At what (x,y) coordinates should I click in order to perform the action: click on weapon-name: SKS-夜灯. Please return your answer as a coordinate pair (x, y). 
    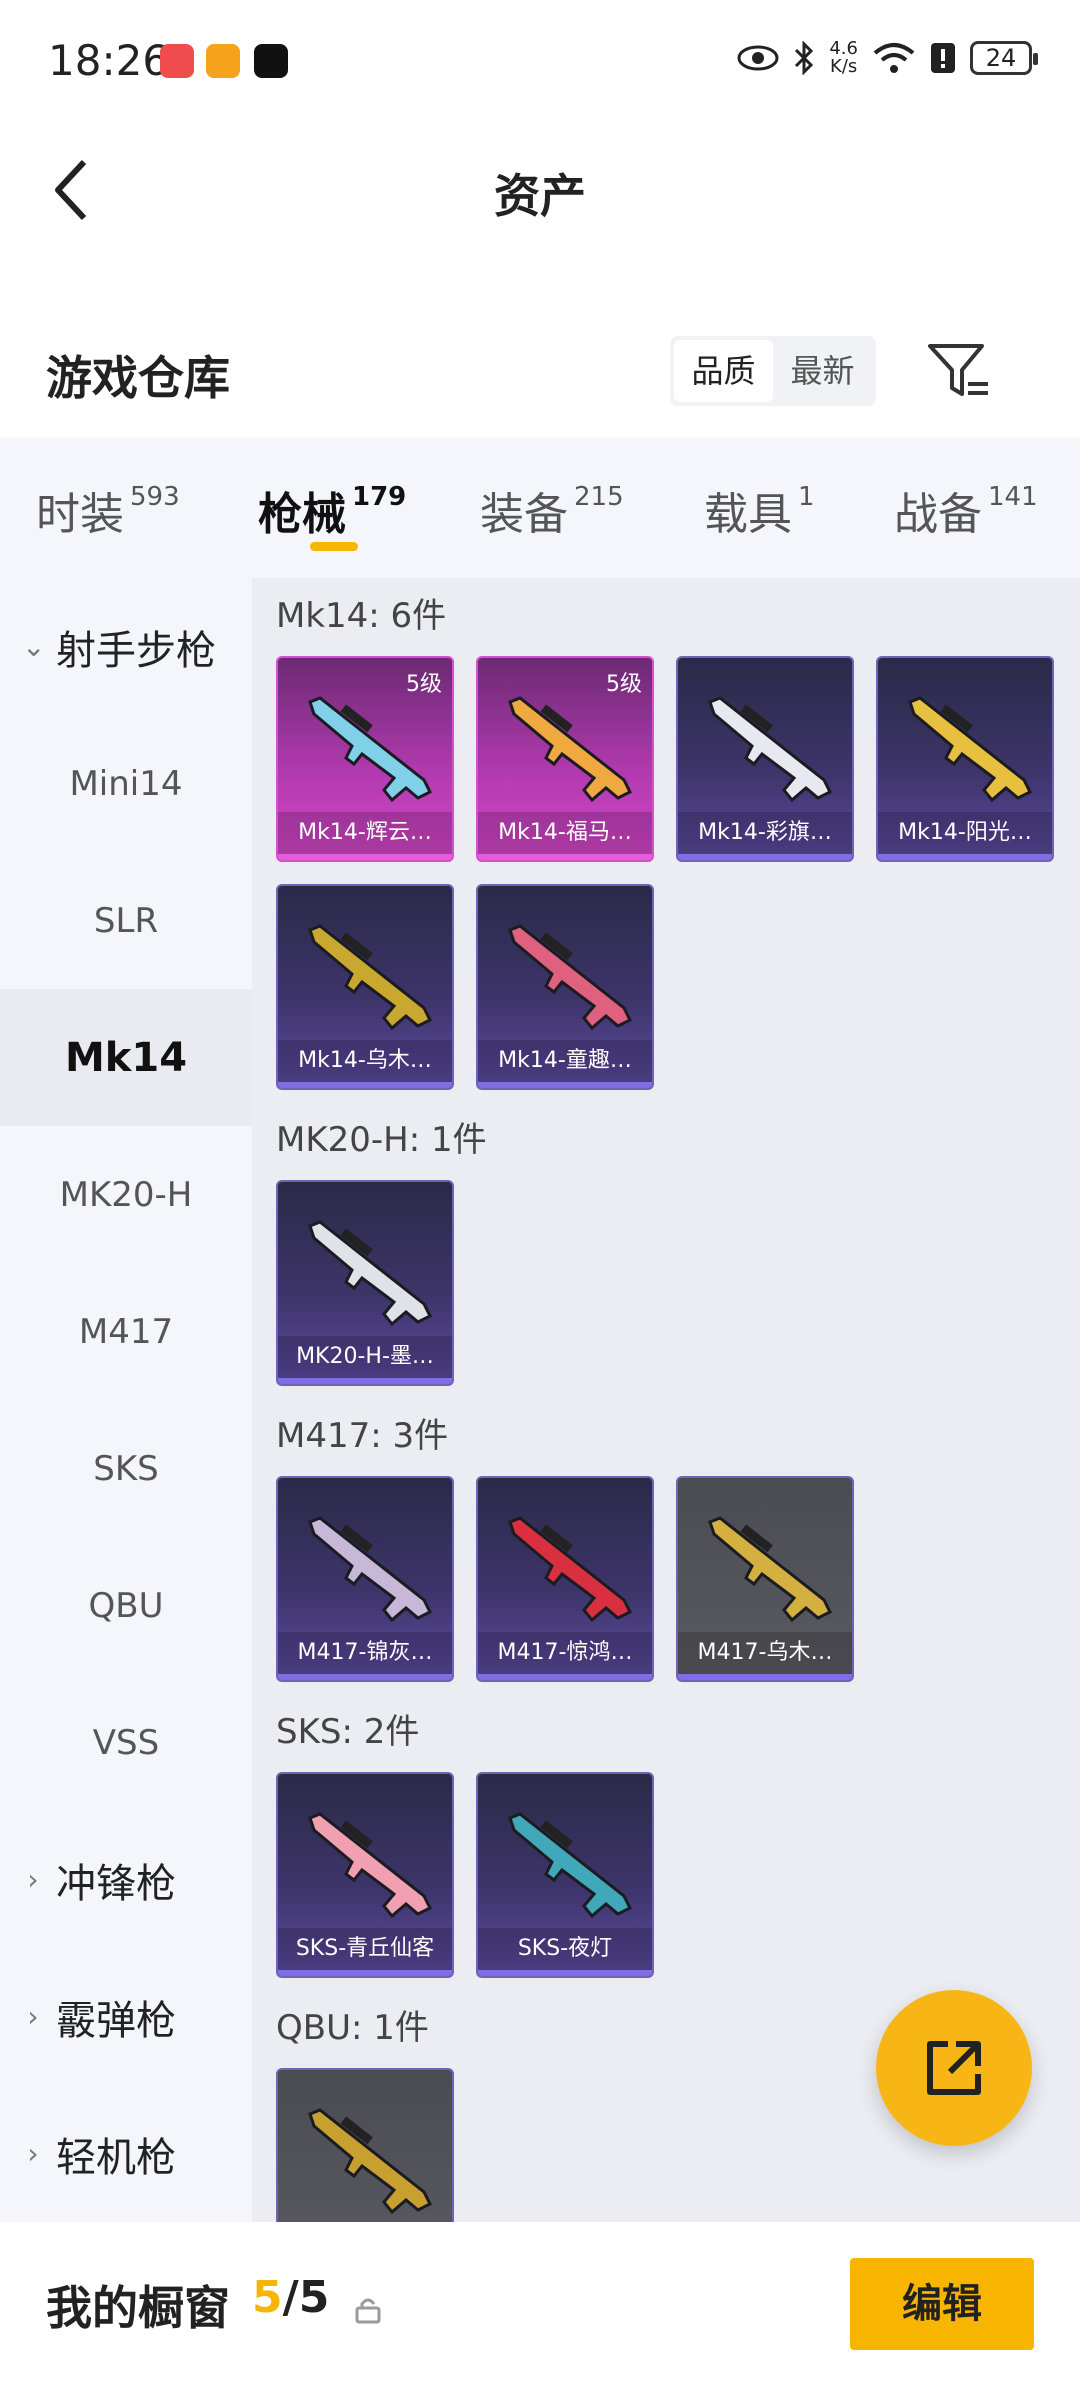
    Looking at the image, I should click on (565, 1949).